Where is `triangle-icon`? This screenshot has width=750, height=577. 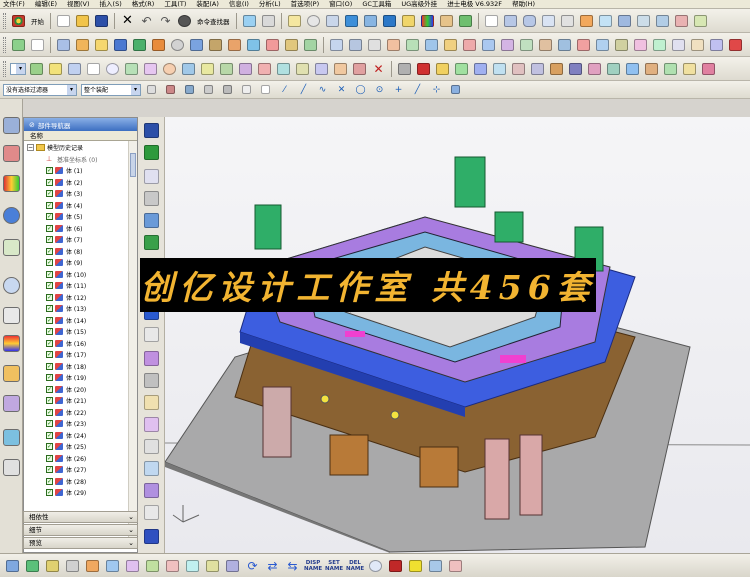 triangle-icon is located at coordinates (415, 565).